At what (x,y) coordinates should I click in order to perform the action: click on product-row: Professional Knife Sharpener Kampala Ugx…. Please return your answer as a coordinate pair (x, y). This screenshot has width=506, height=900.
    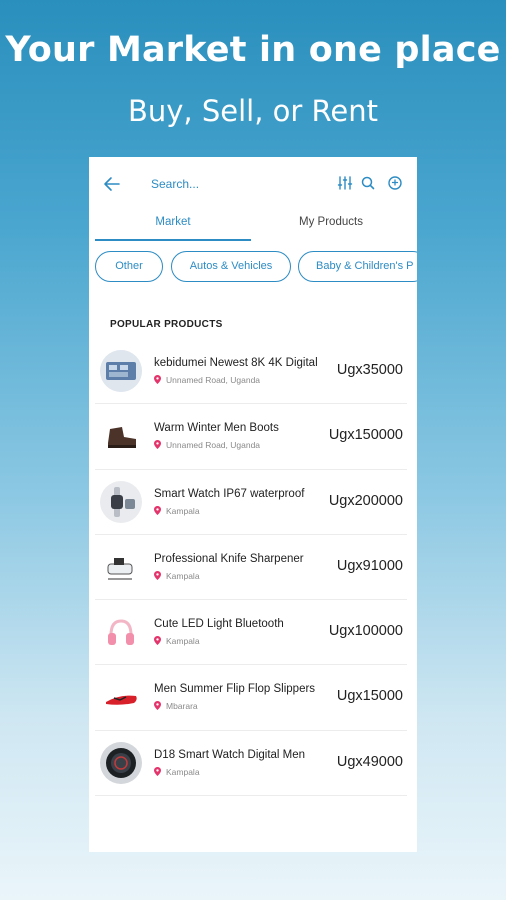
    Looking at the image, I should click on (251, 568).